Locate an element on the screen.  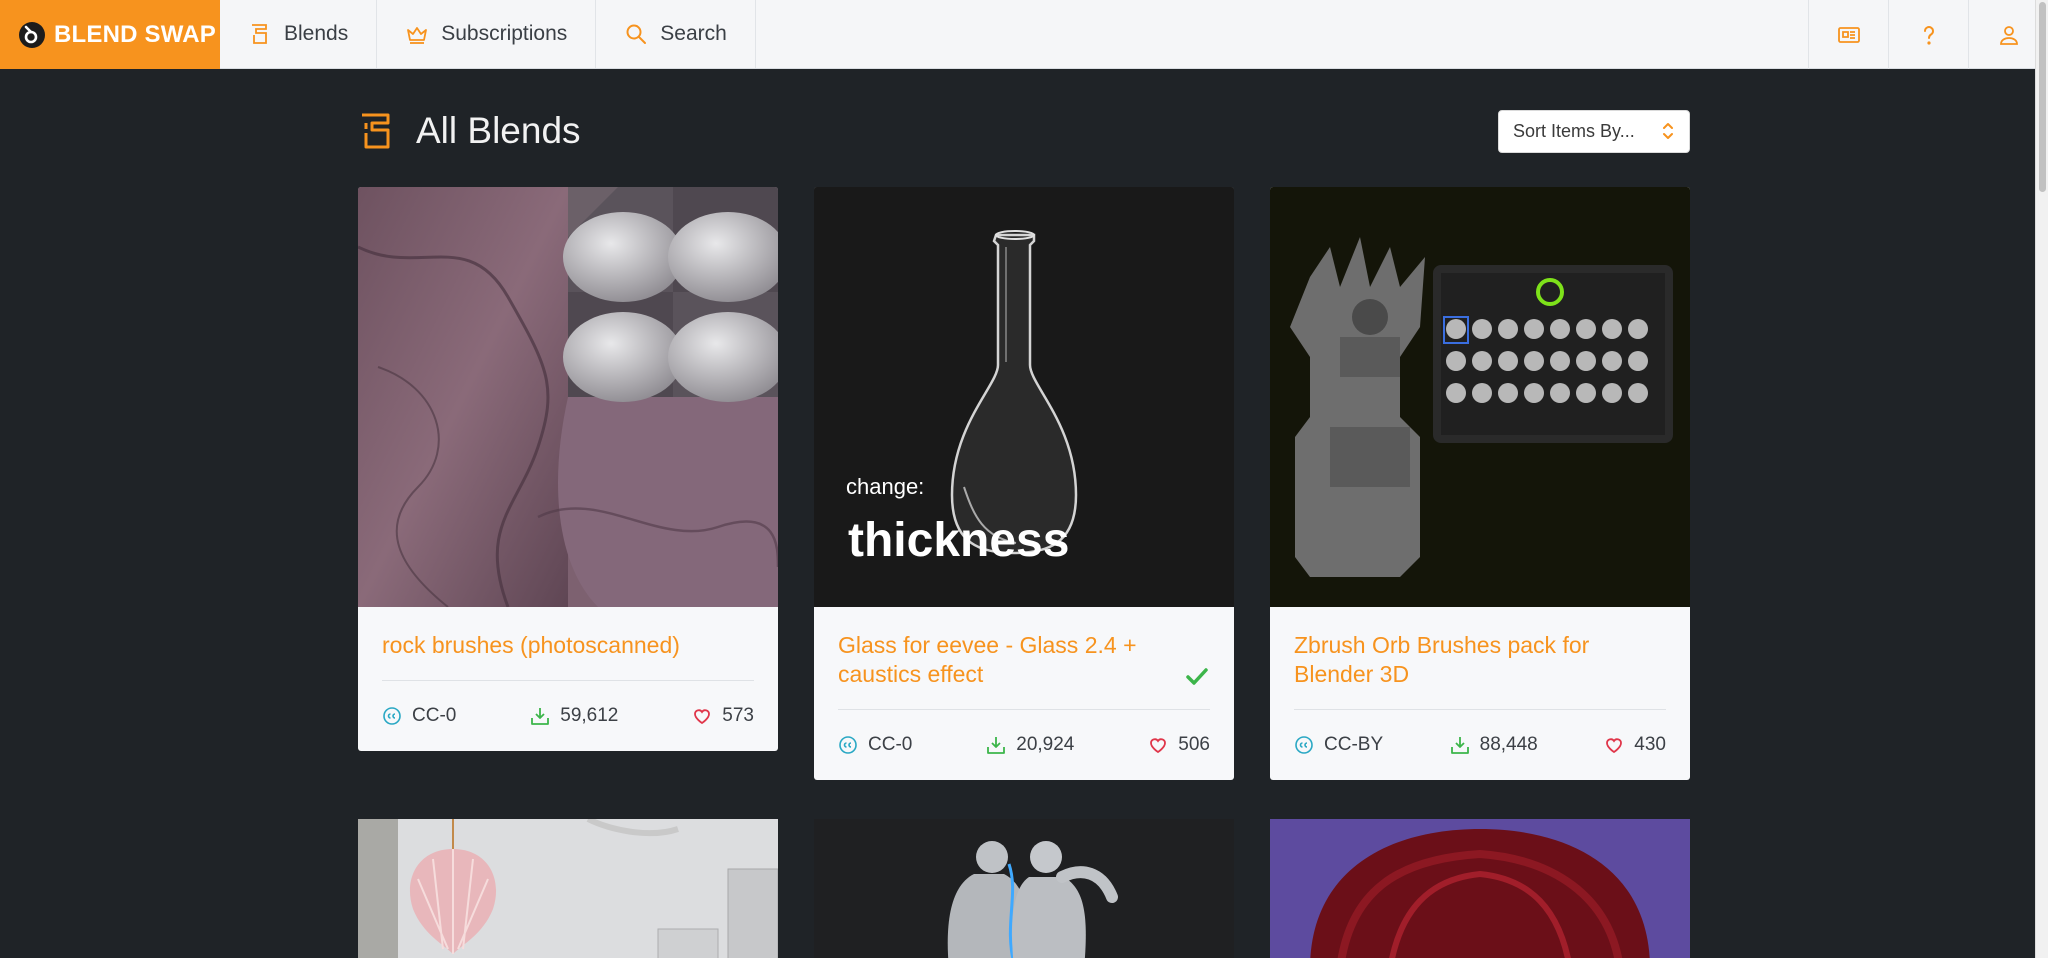
downloads-stat: 88,448 is located at coordinates (1494, 745).